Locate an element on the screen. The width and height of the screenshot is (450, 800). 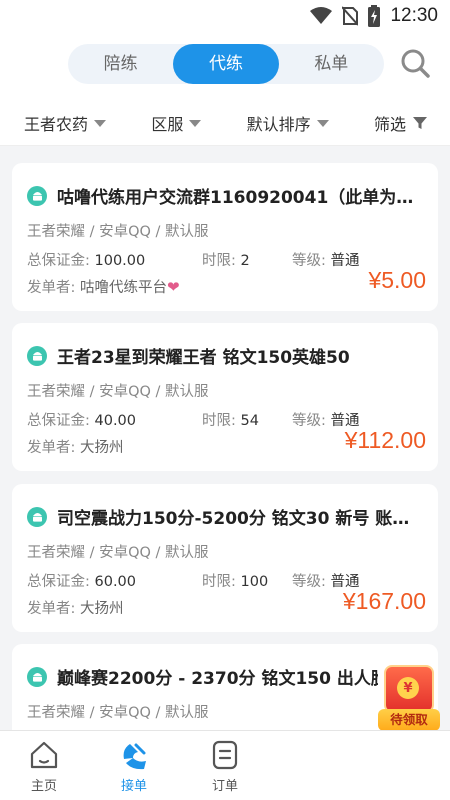
search-icon is located at coordinates (415, 63).